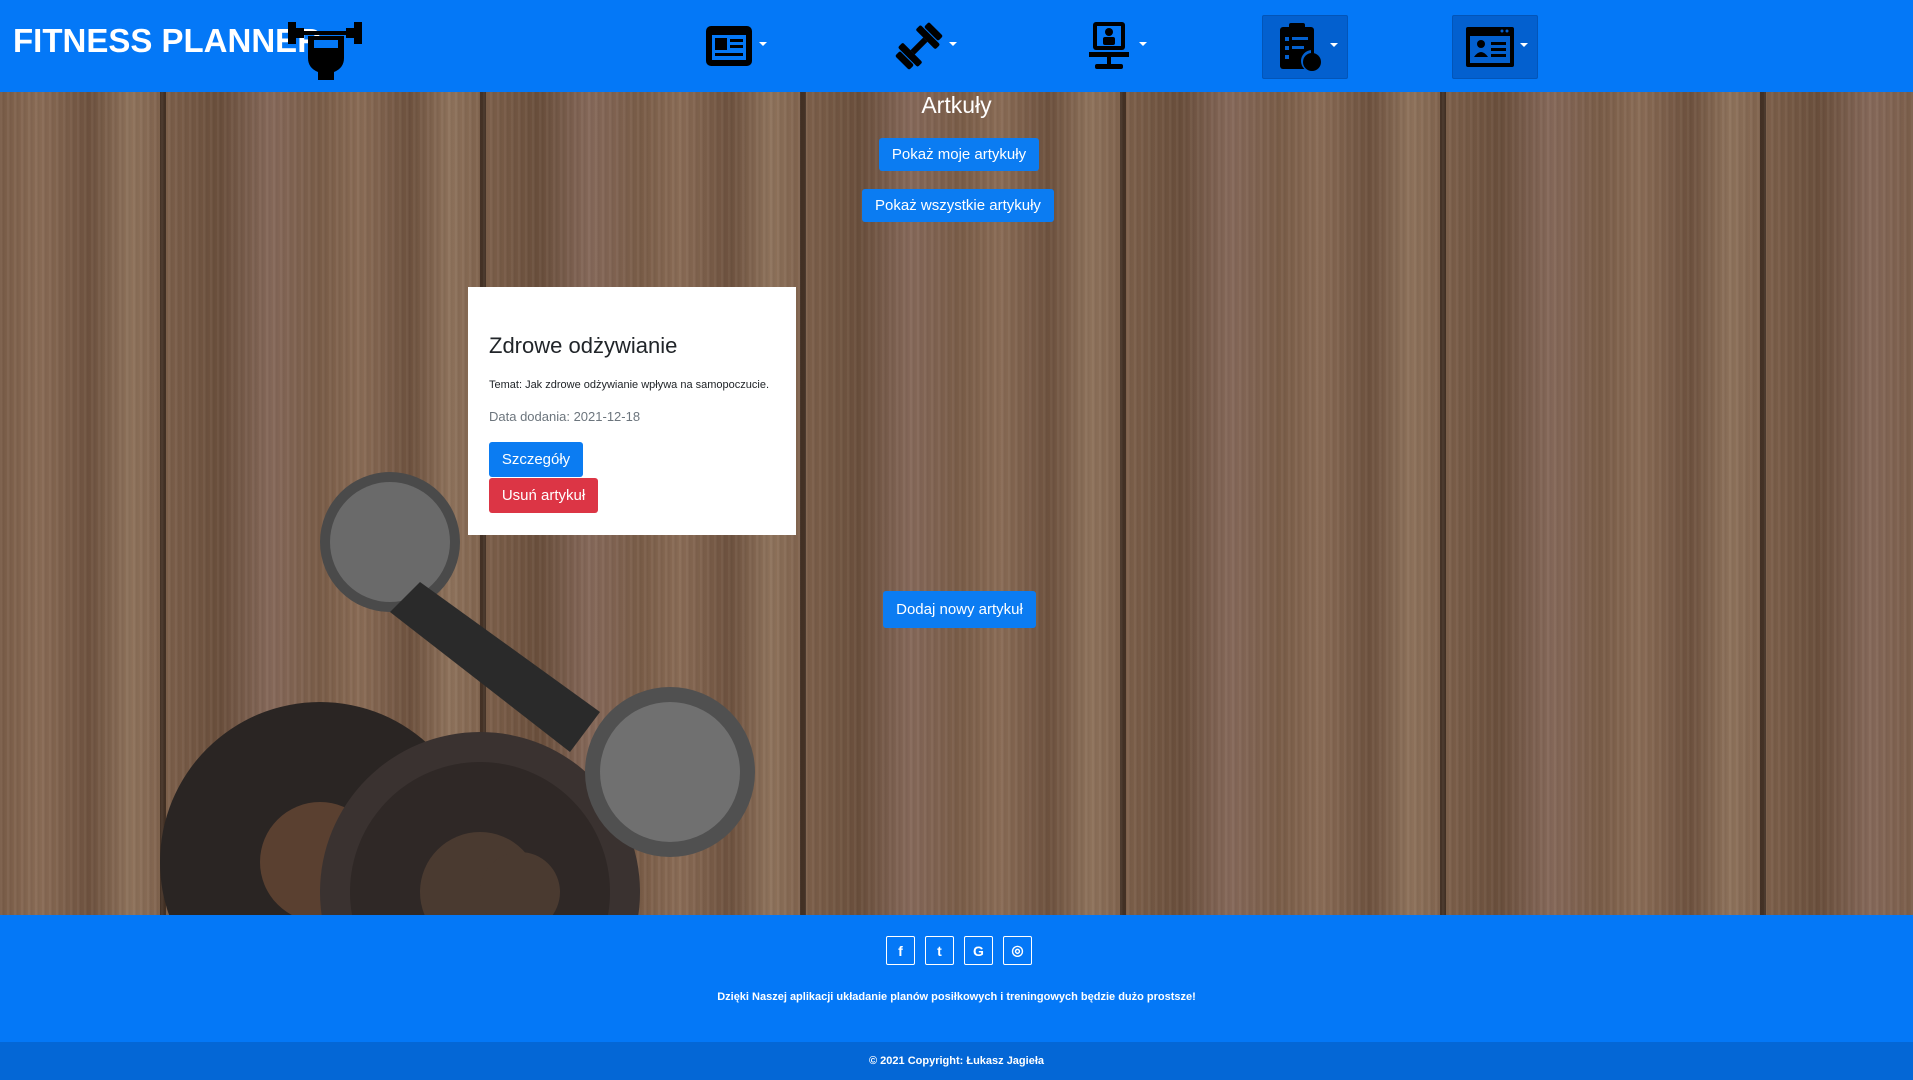  I want to click on show-all-articles-button: Pokaż wszystkie artykuły, so click(958, 205).